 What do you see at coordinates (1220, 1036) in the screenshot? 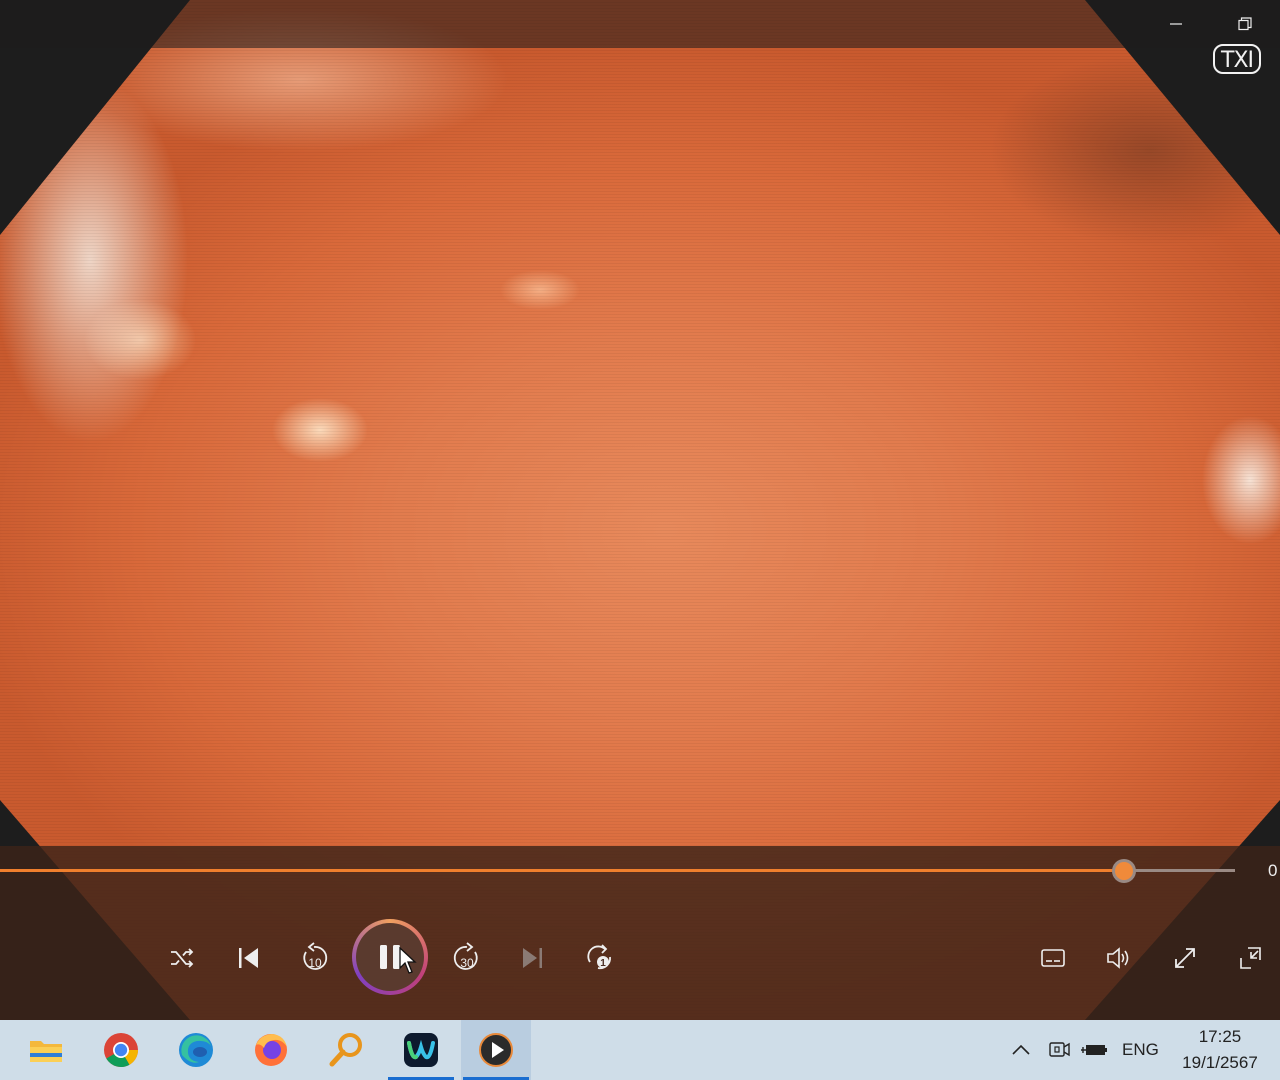
I see `clock-time: 17:25` at bounding box center [1220, 1036].